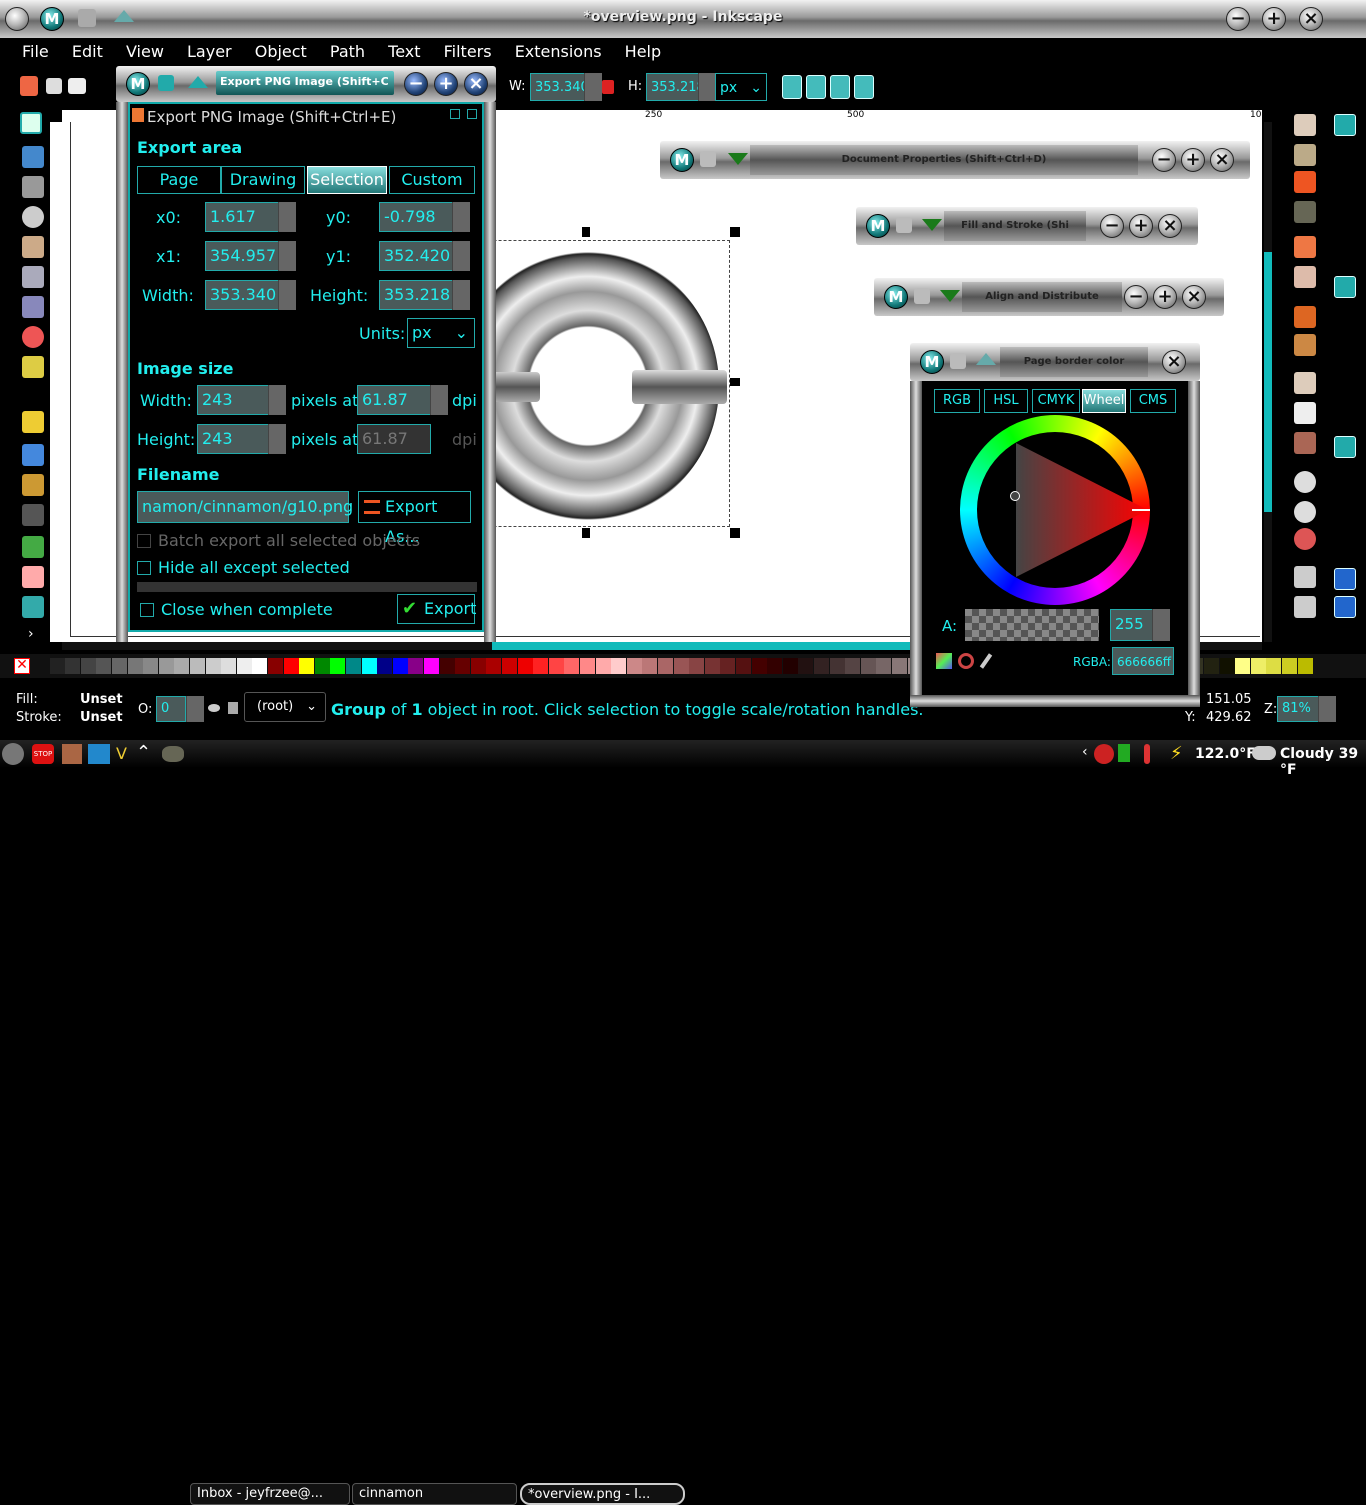 Image resolution: width=1366 pixels, height=1505 pixels. I want to click on text-tool-icon, so click(33, 515).